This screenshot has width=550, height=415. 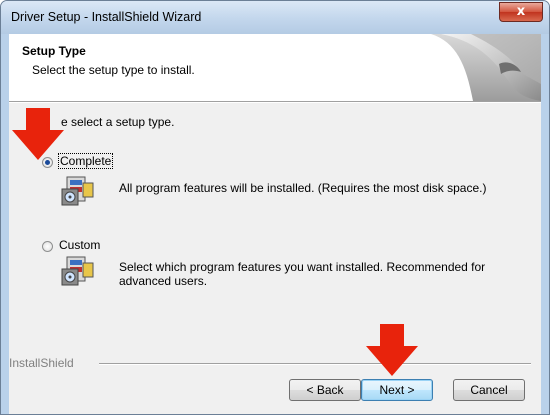 What do you see at coordinates (41, 363) in the screenshot?
I see `installshield-brand: InstallShield` at bounding box center [41, 363].